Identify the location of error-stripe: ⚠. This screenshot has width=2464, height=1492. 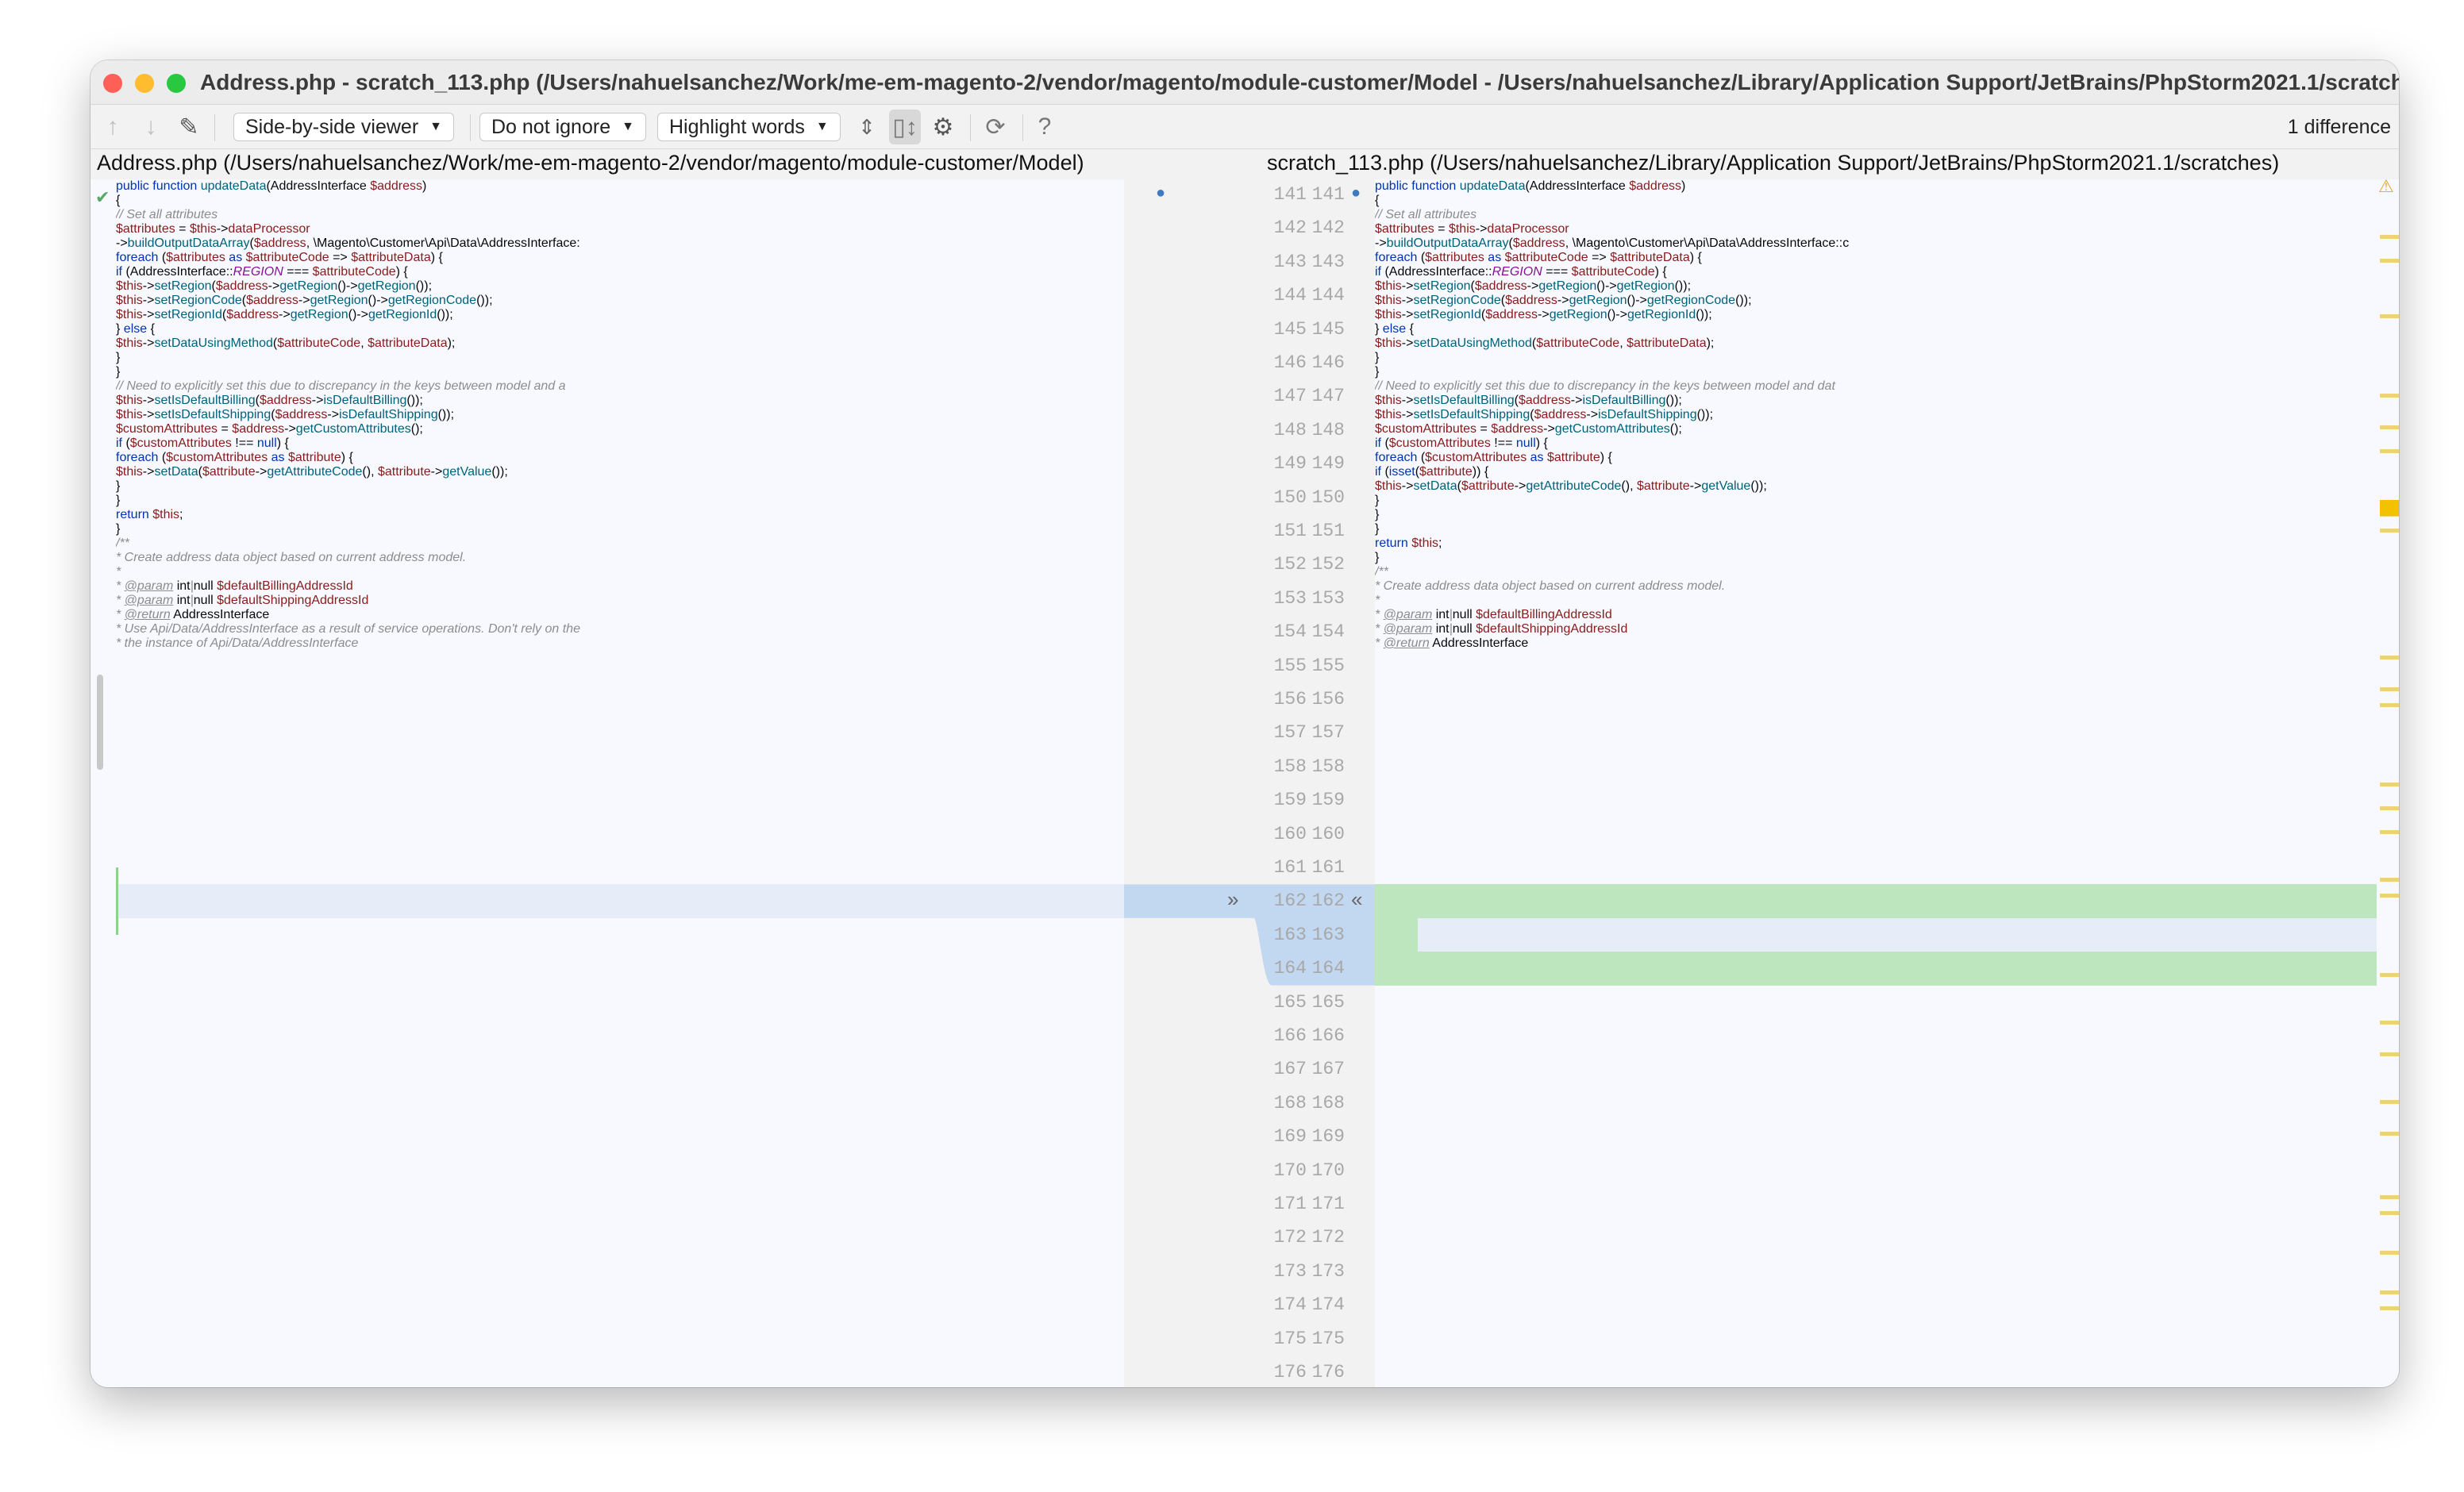
(2388, 781).